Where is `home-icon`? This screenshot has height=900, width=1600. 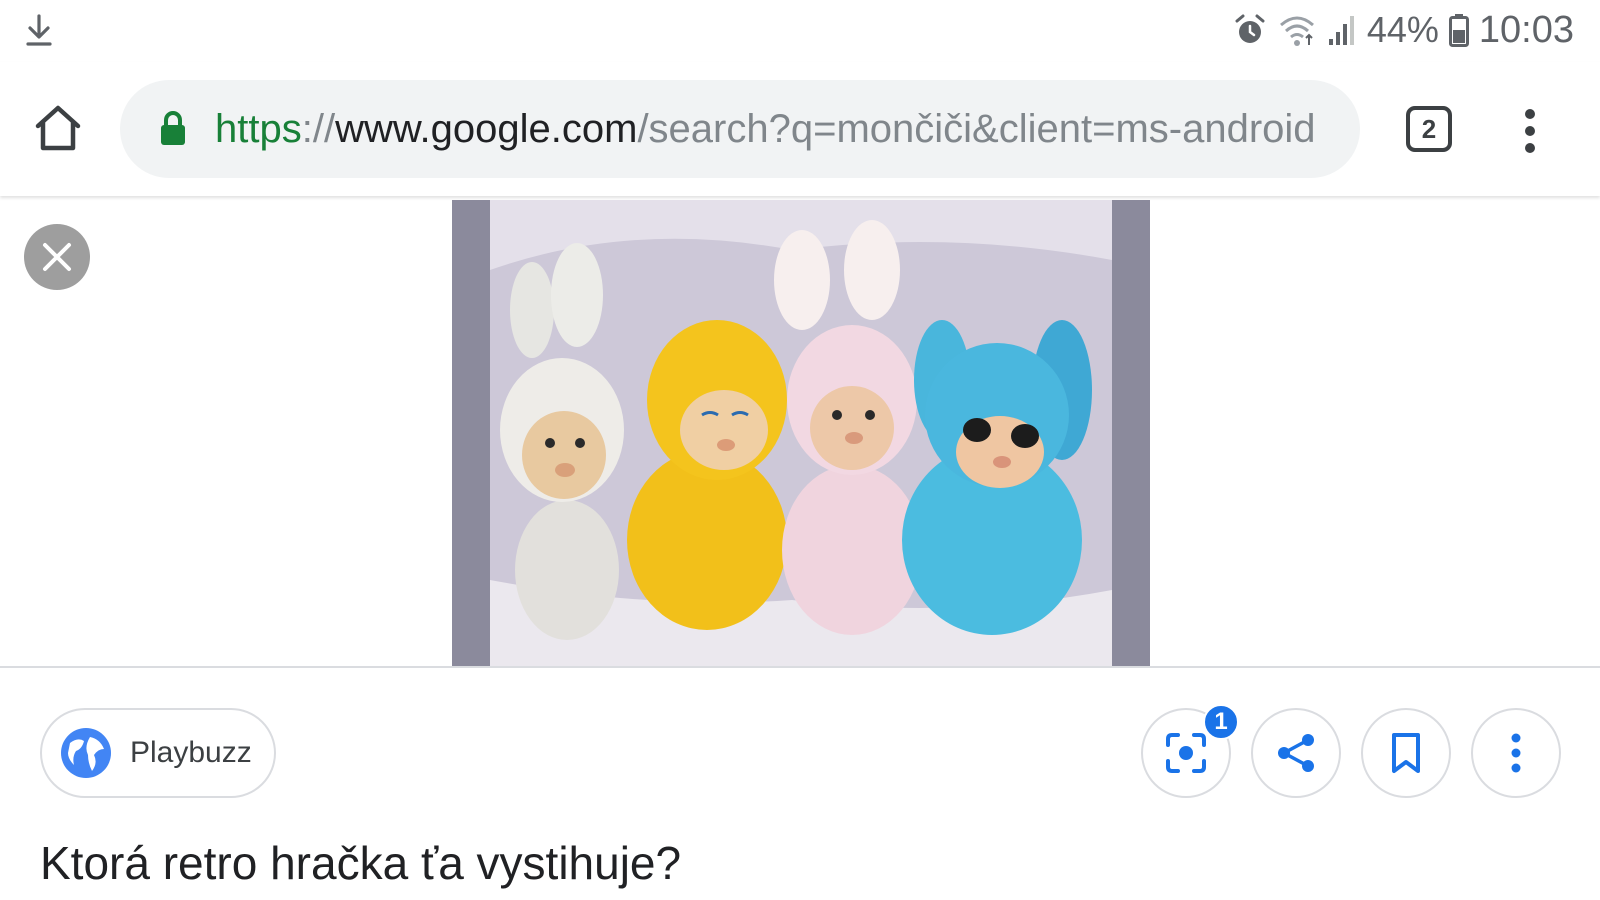
home-icon is located at coordinates (58, 128).